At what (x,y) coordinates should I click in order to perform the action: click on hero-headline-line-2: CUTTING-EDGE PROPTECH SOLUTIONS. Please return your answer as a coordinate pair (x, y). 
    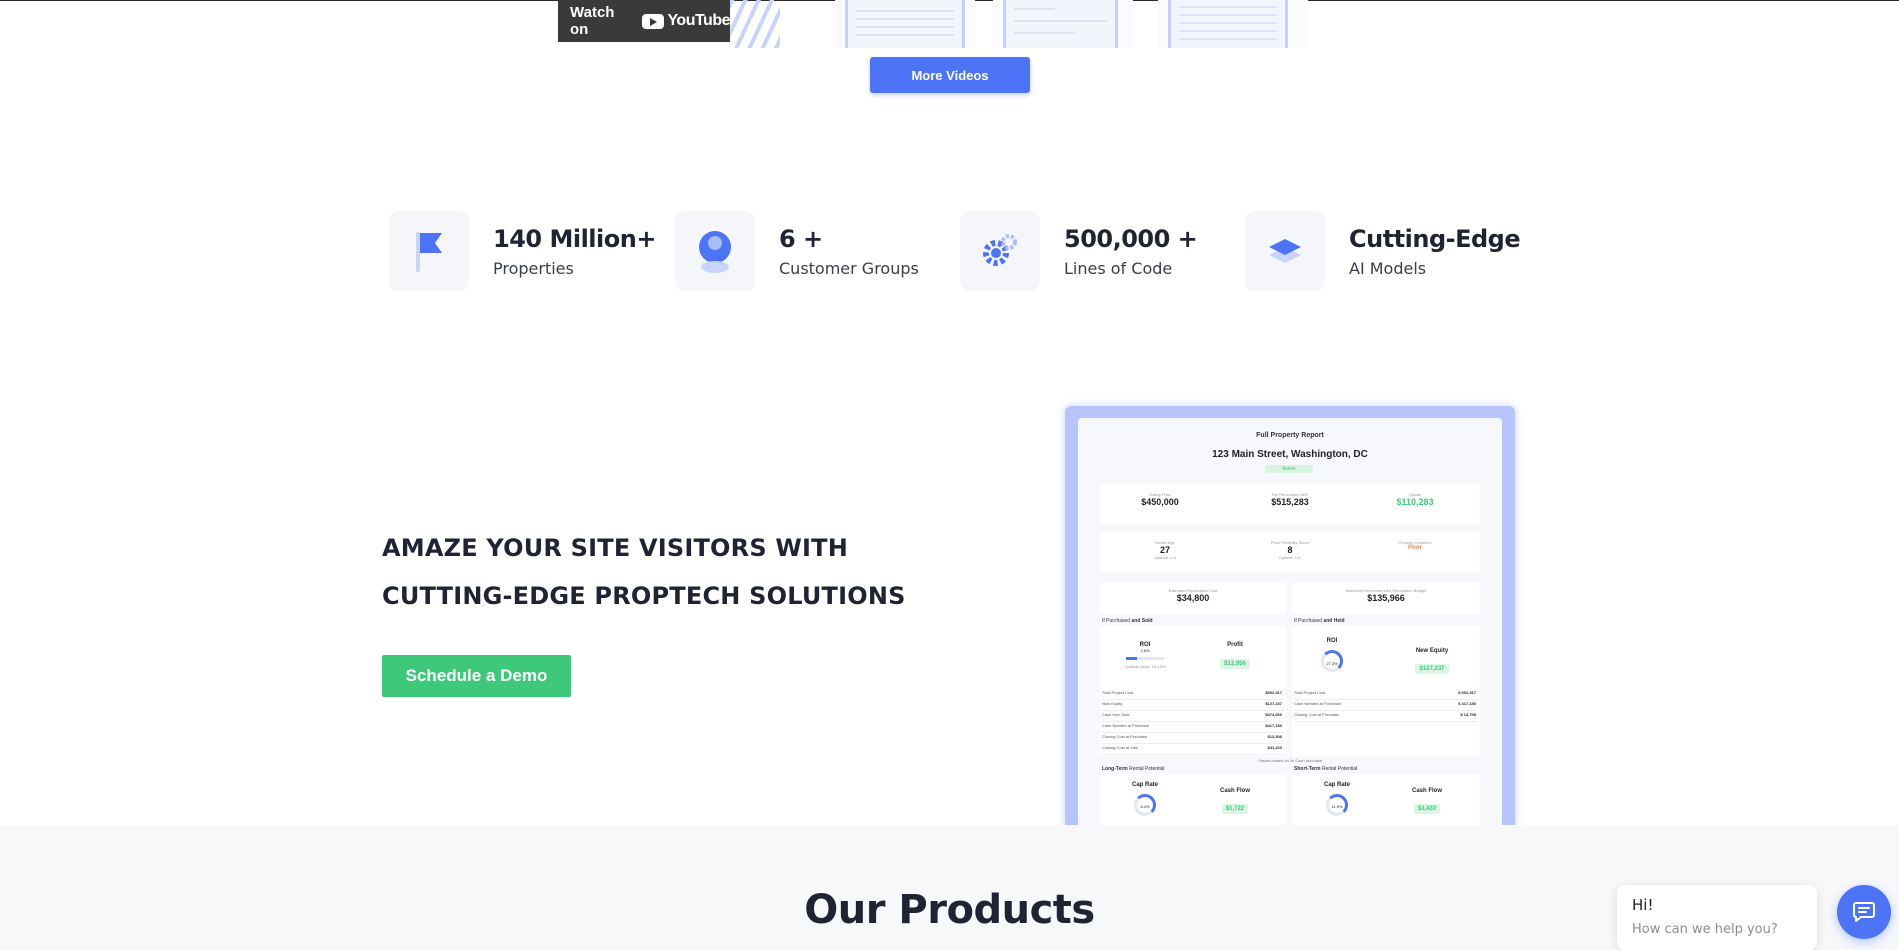
    Looking at the image, I should click on (644, 596).